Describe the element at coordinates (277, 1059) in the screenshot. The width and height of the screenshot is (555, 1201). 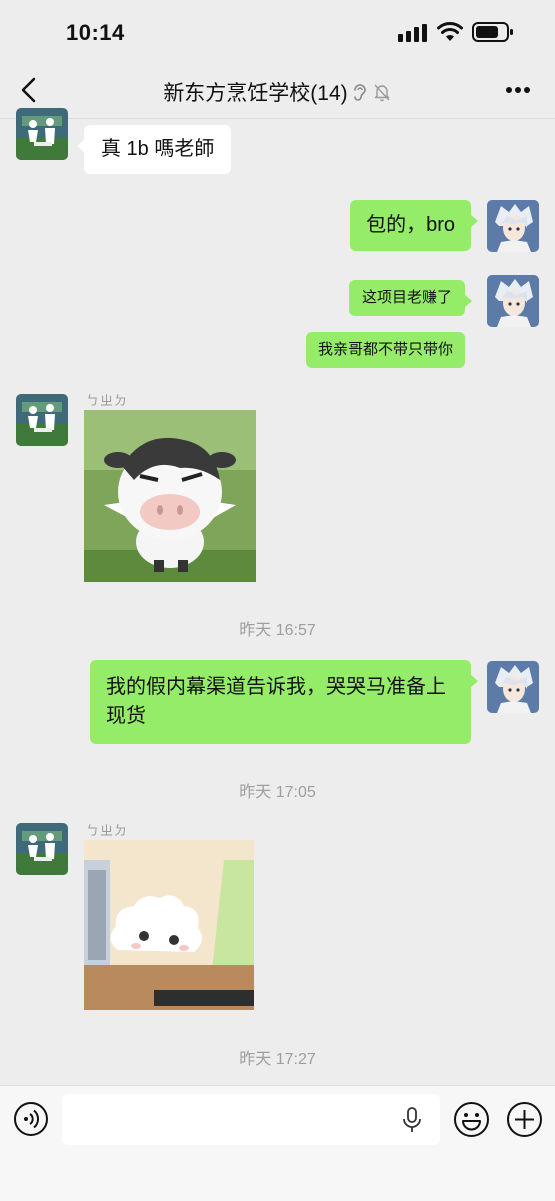
I see `timestamp: 昨天 17:27` at that location.